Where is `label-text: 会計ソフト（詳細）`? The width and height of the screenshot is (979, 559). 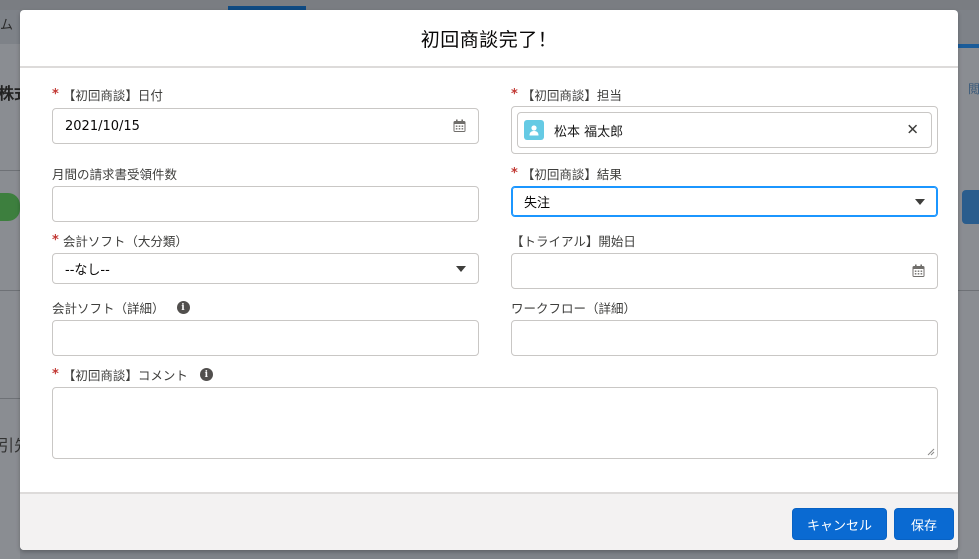
label-text: 会計ソフト（詳細） is located at coordinates (108, 308).